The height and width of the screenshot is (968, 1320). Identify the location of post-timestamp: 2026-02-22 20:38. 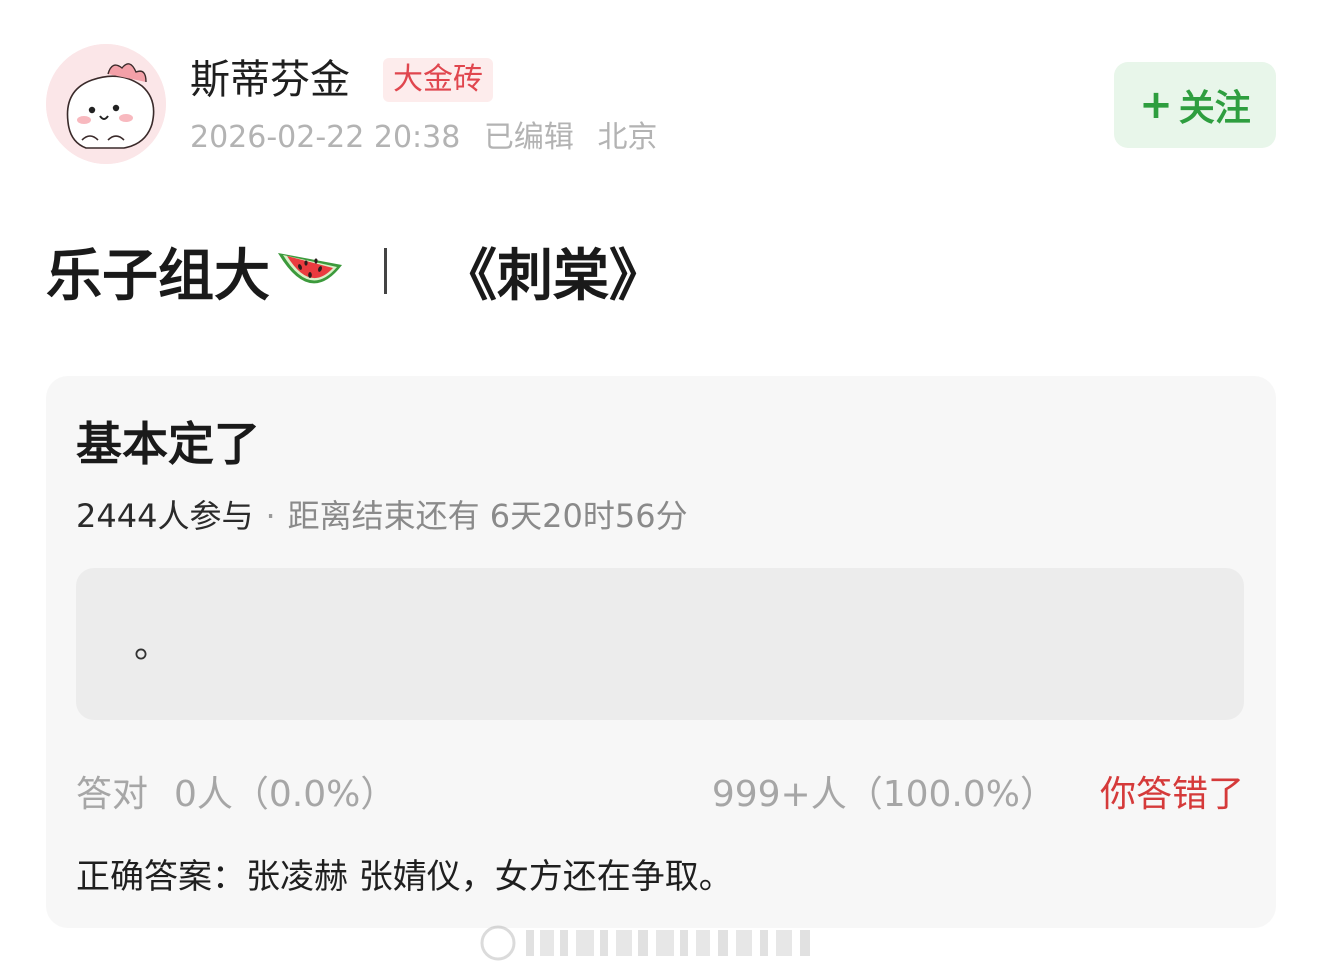
(325, 137).